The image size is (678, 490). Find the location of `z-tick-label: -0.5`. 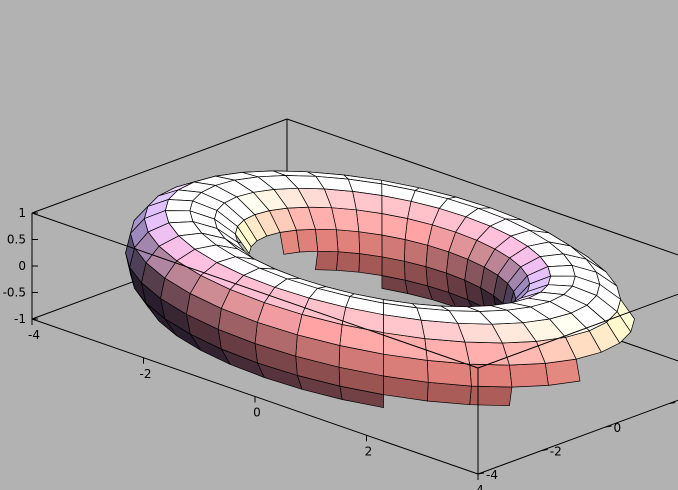

z-tick-label: -0.5 is located at coordinates (14, 293).